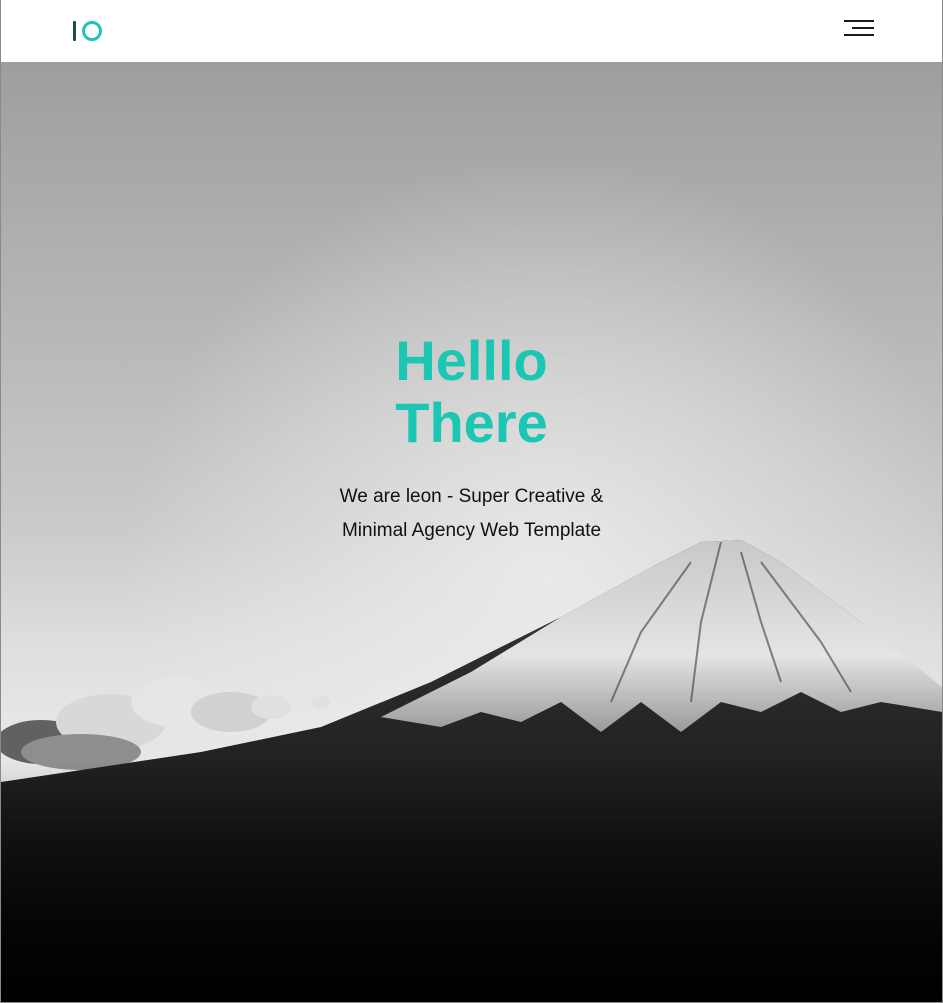 This screenshot has height=1003, width=943. What do you see at coordinates (471, 31) in the screenshot?
I see `site-header` at bounding box center [471, 31].